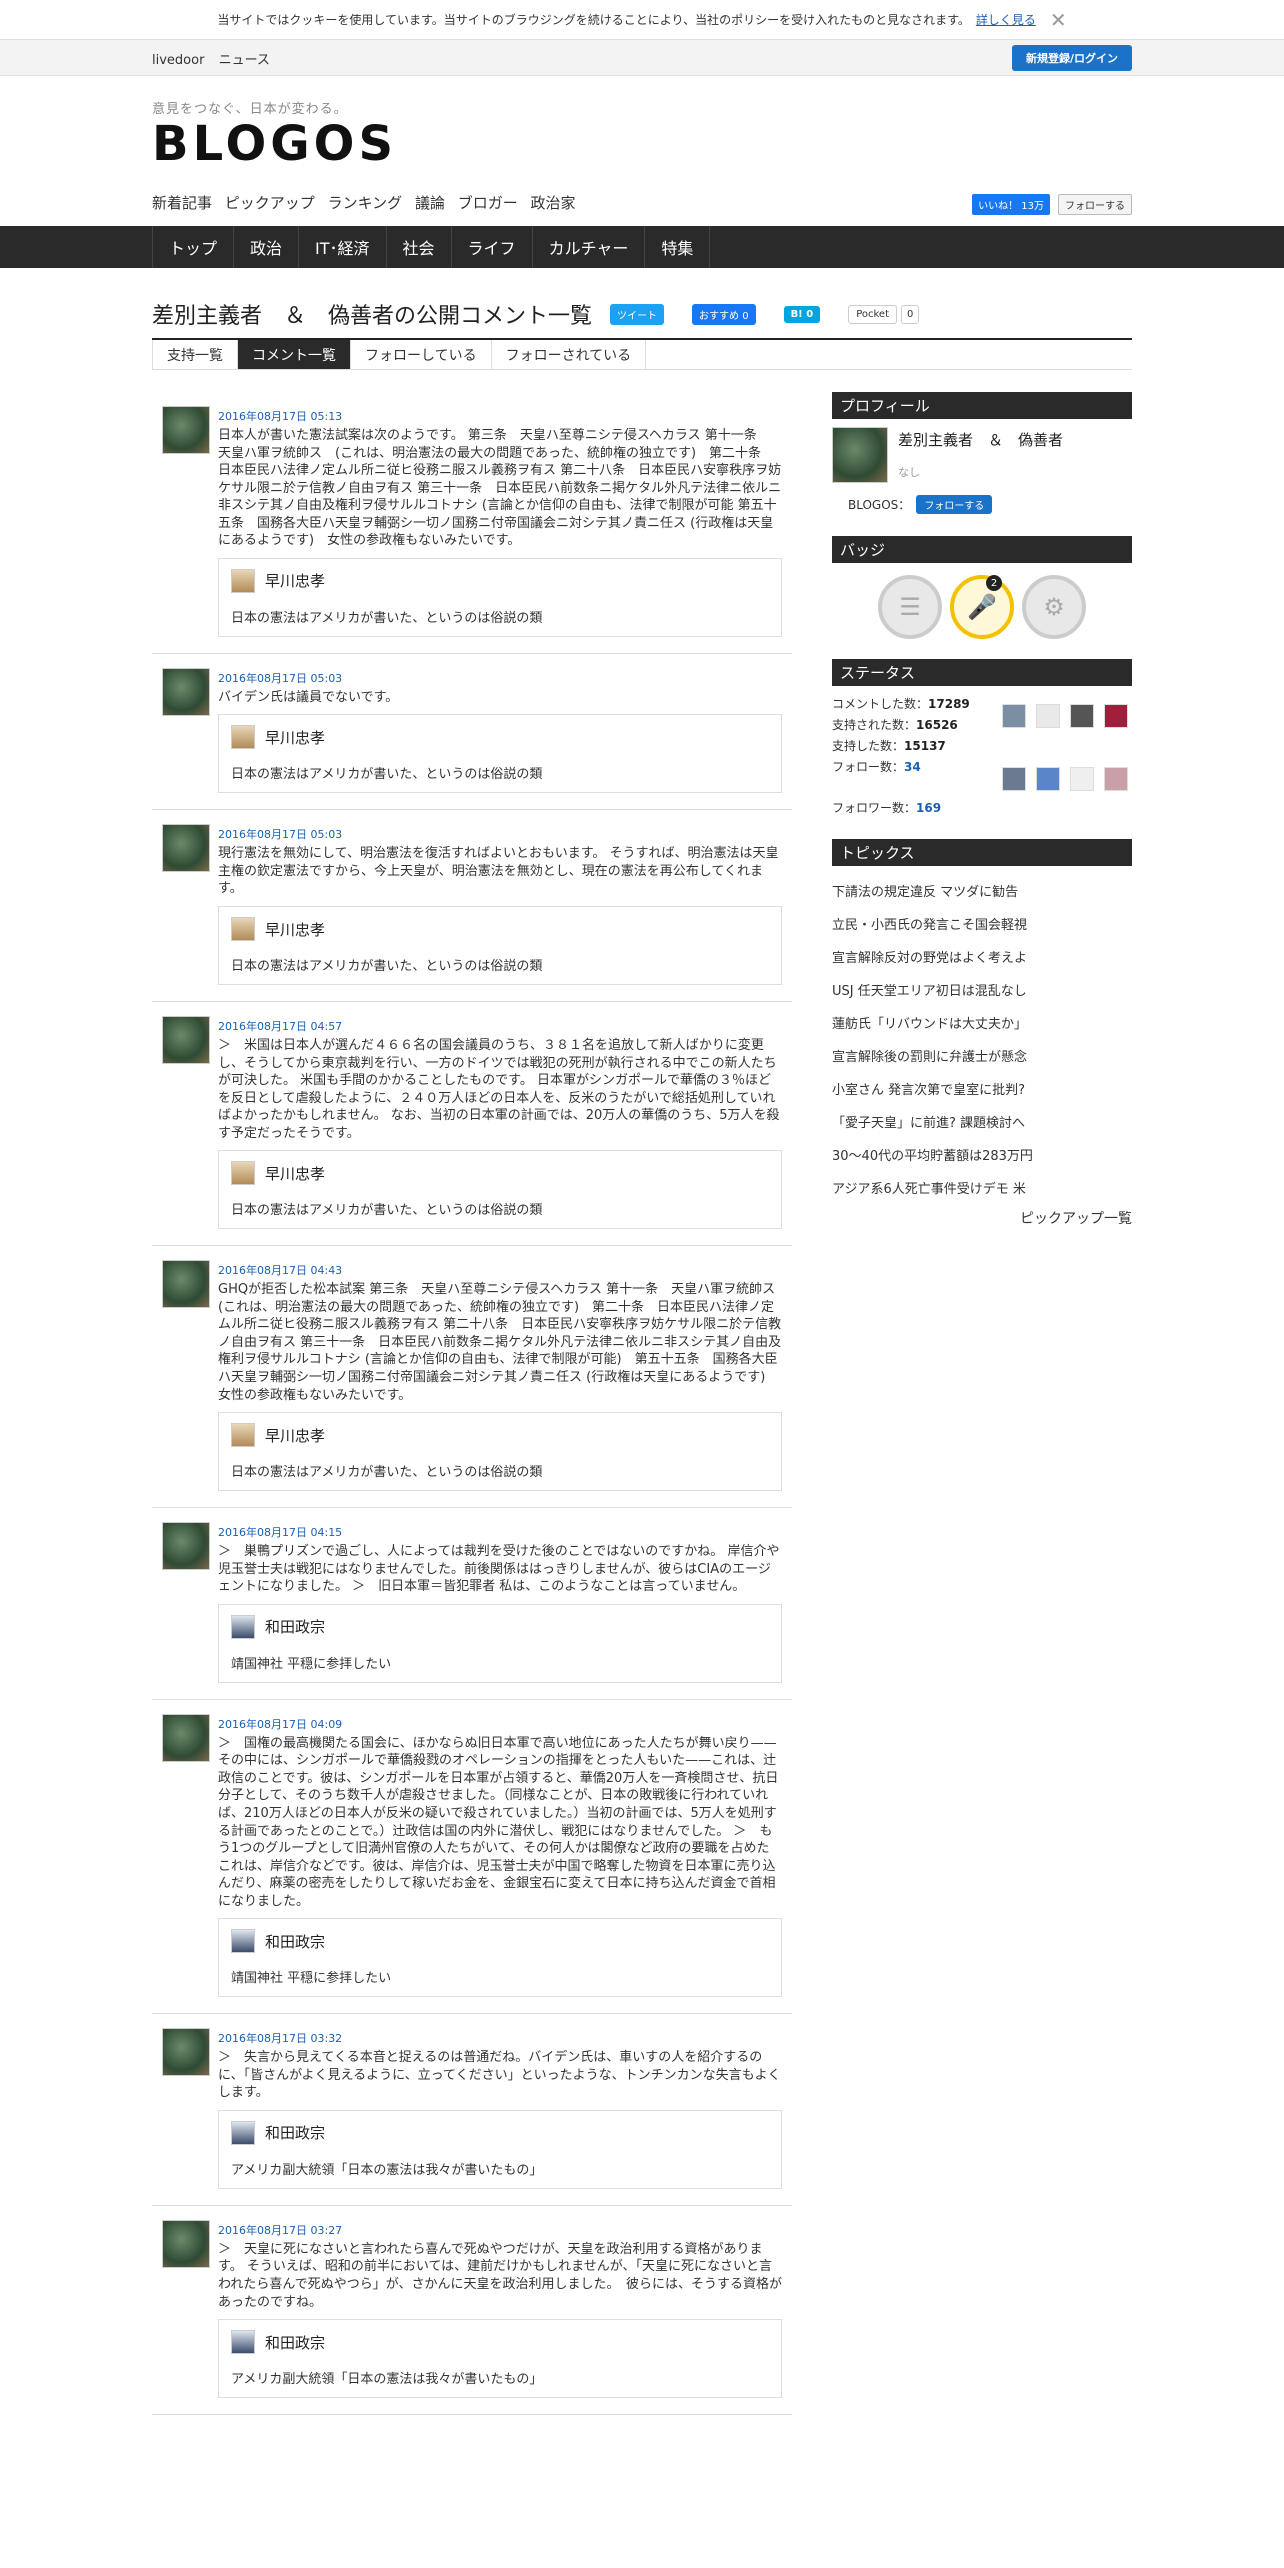 The height and width of the screenshot is (2568, 1284). What do you see at coordinates (1006, 19) in the screenshot?
I see `cookie-details-link: 詳しく見る` at bounding box center [1006, 19].